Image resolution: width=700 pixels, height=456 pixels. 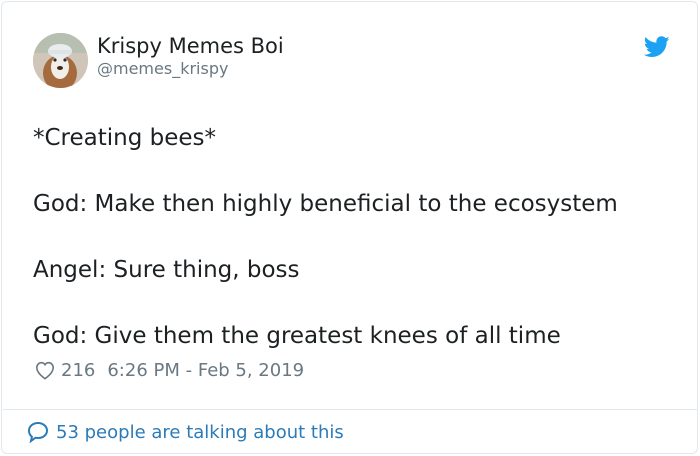 I want to click on twitter-bird-icon, so click(x=656, y=47).